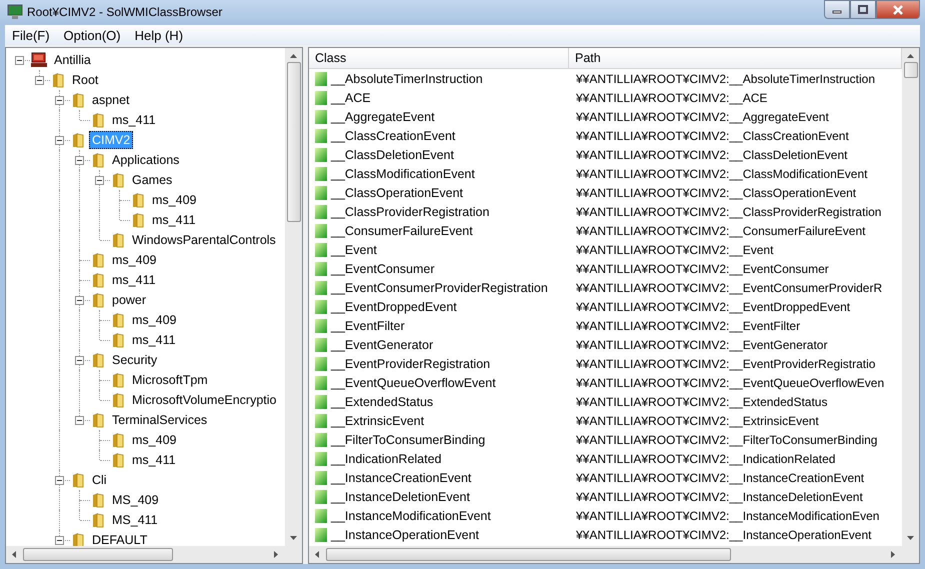  What do you see at coordinates (377, 421) in the screenshot?
I see `class-name: __ExtrinsicEvent` at bounding box center [377, 421].